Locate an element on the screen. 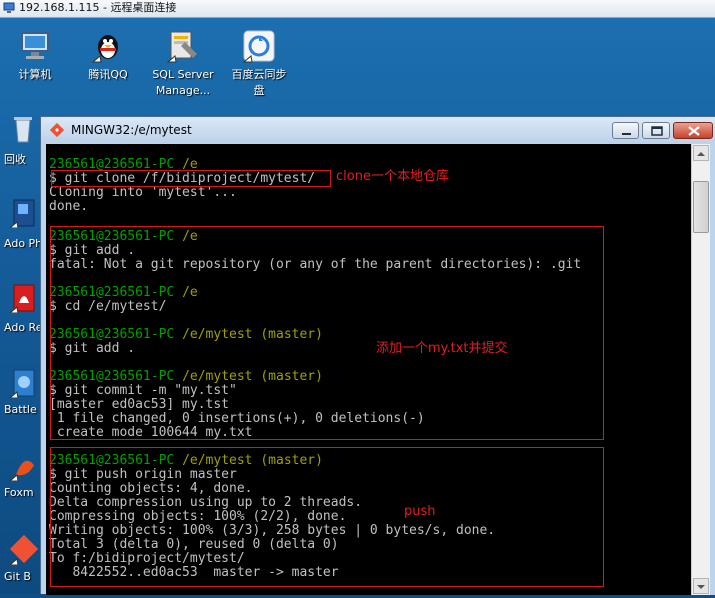 This screenshot has height=598, width=715. arrow-down-icon is located at coordinates (701, 587).